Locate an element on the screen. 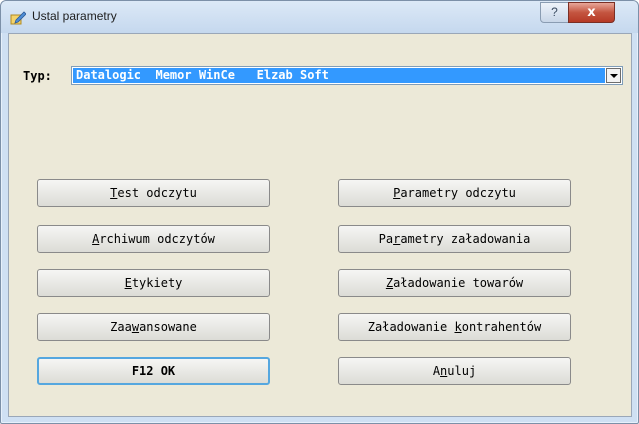 Image resolution: width=639 pixels, height=424 pixels. test-read-button: Test odczytu is located at coordinates (153, 193).